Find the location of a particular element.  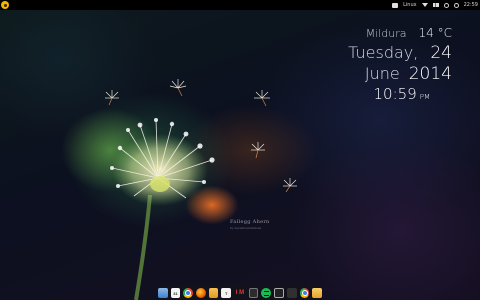

dock-text-editor-icon: T is located at coordinates (226, 293).